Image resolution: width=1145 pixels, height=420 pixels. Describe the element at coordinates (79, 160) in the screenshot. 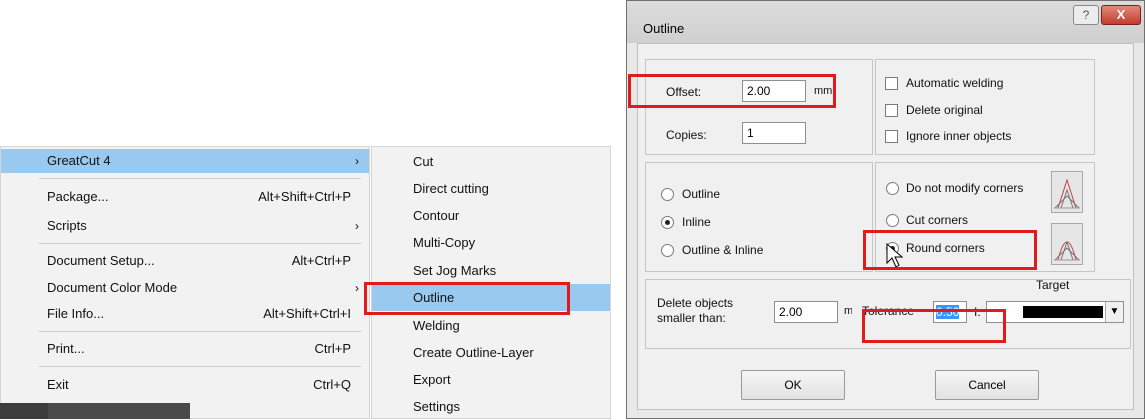

I see `menu-item-label: GreatCut 4` at that location.